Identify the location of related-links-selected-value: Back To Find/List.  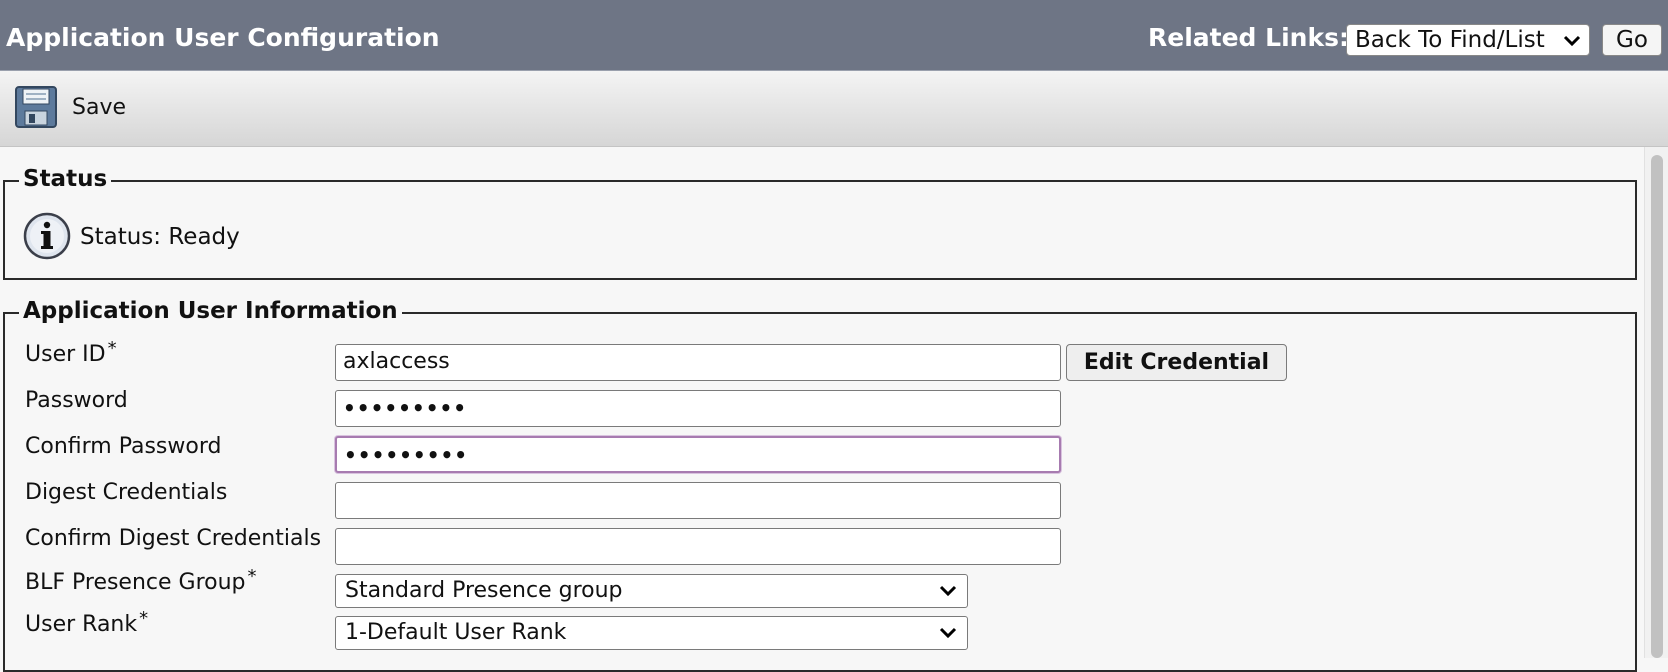
(1450, 40).